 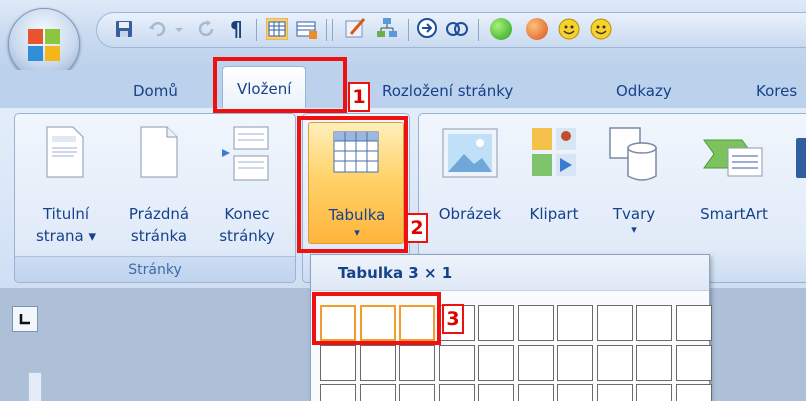 I want to click on redo-icon, so click(x=207, y=29).